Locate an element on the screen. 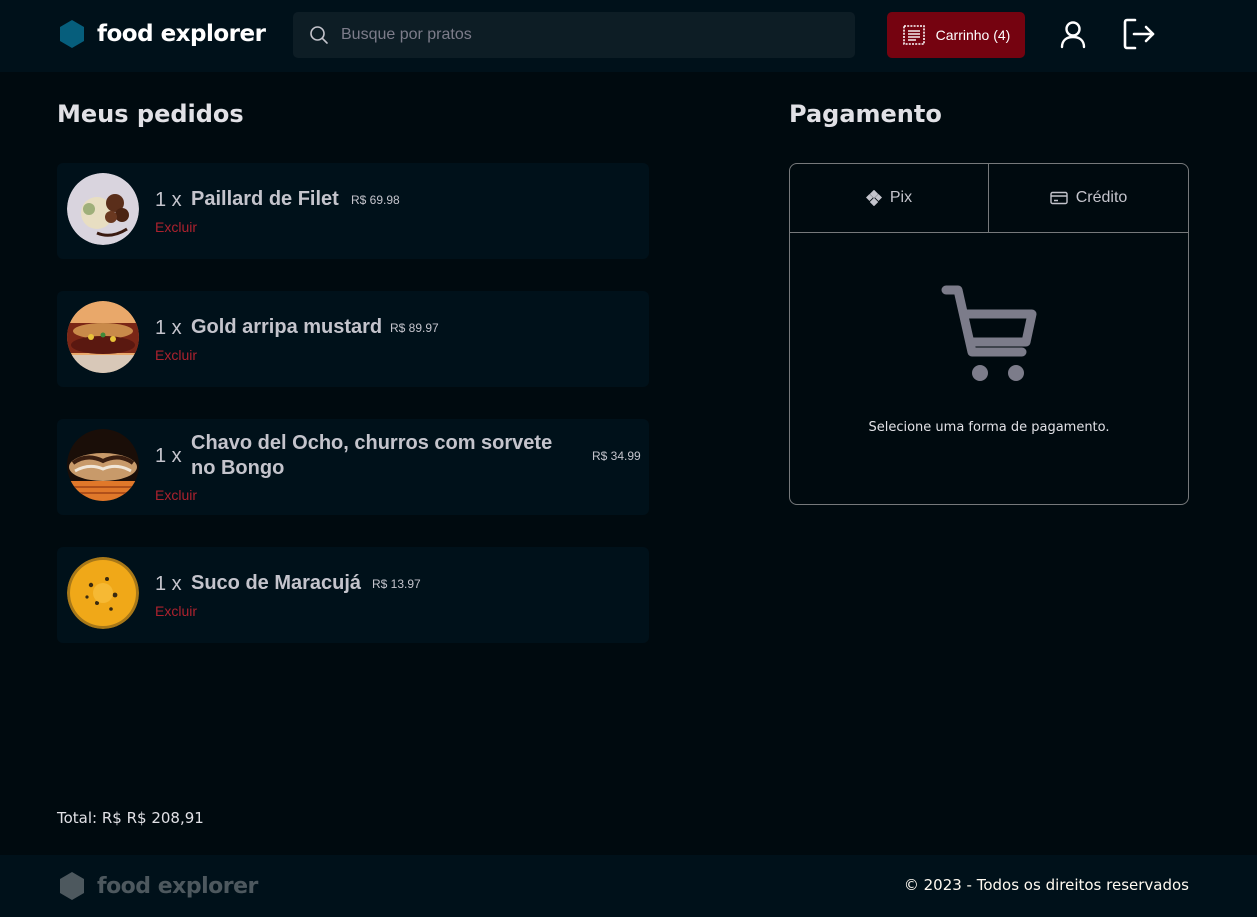 The image size is (1257, 917). item-name: Paillard de Filet is located at coordinates (265, 199).